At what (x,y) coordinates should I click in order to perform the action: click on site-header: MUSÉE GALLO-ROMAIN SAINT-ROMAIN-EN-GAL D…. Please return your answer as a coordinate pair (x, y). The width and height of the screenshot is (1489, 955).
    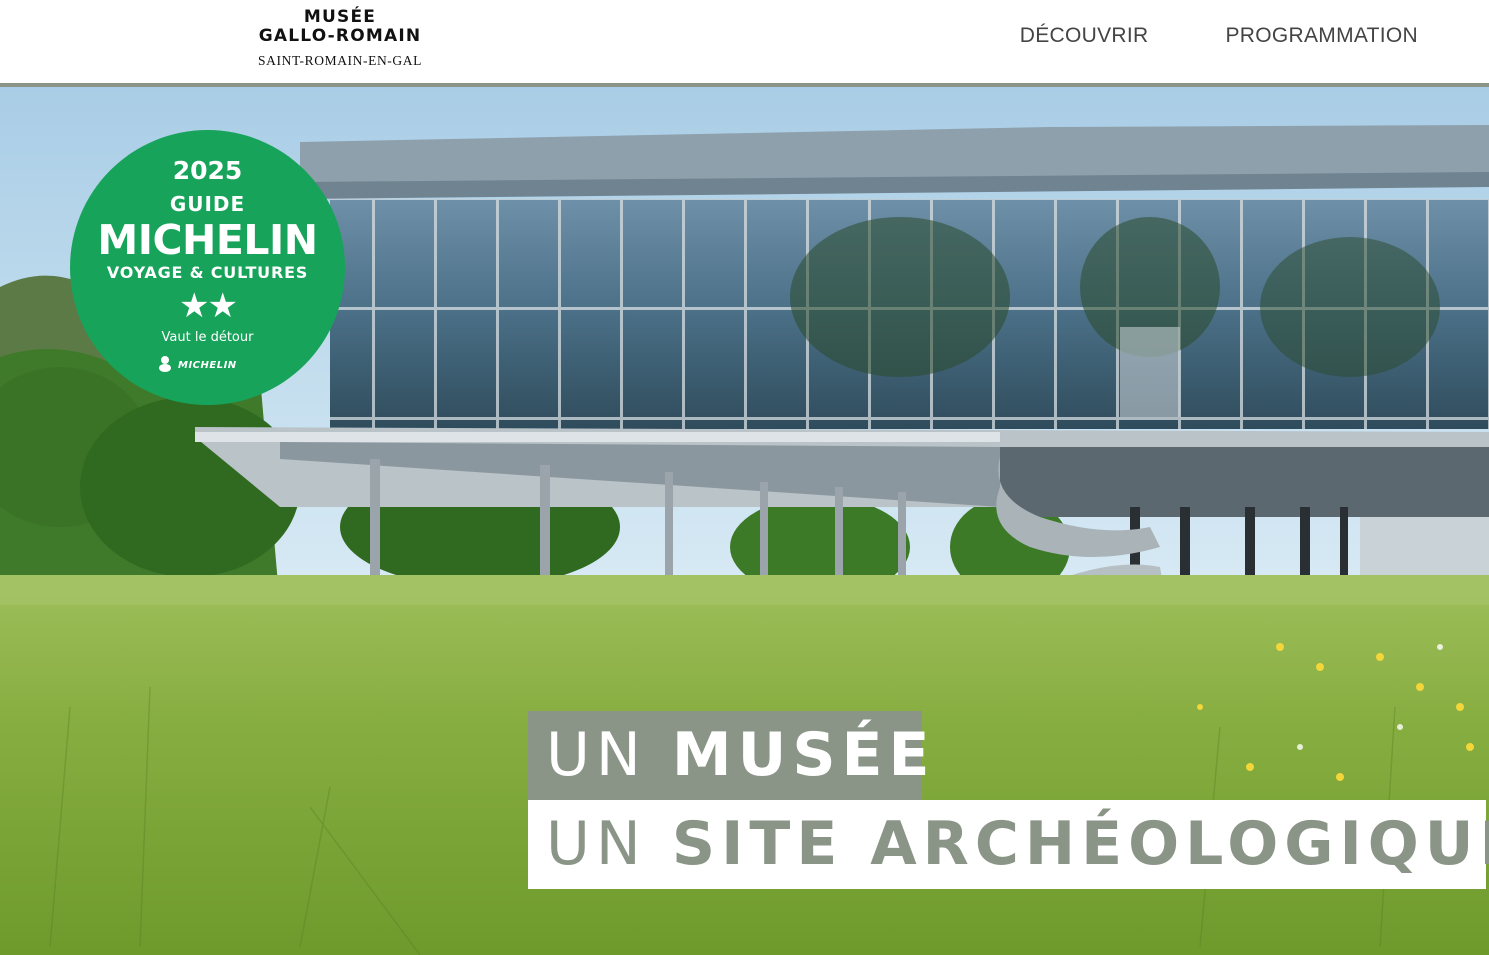
    Looking at the image, I should click on (744, 43).